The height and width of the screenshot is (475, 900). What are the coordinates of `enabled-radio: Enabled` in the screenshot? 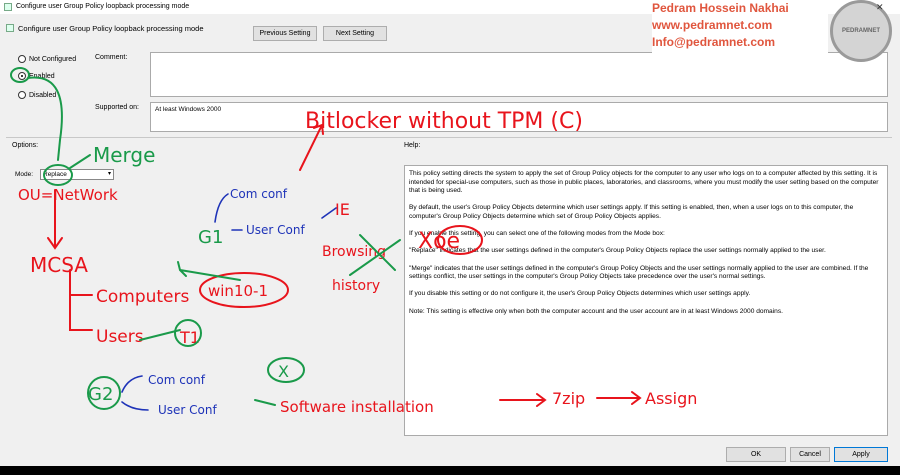 It's located at (36, 76).